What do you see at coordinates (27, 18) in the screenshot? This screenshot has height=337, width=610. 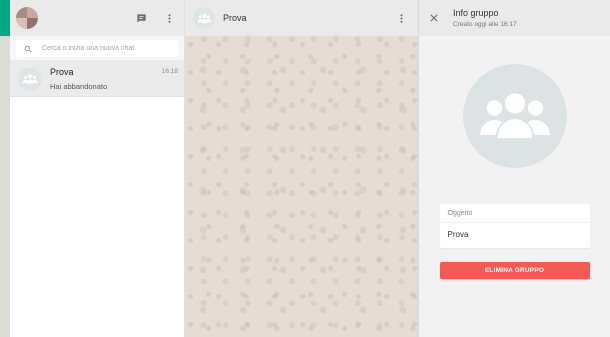 I see `user-avatar` at bounding box center [27, 18].